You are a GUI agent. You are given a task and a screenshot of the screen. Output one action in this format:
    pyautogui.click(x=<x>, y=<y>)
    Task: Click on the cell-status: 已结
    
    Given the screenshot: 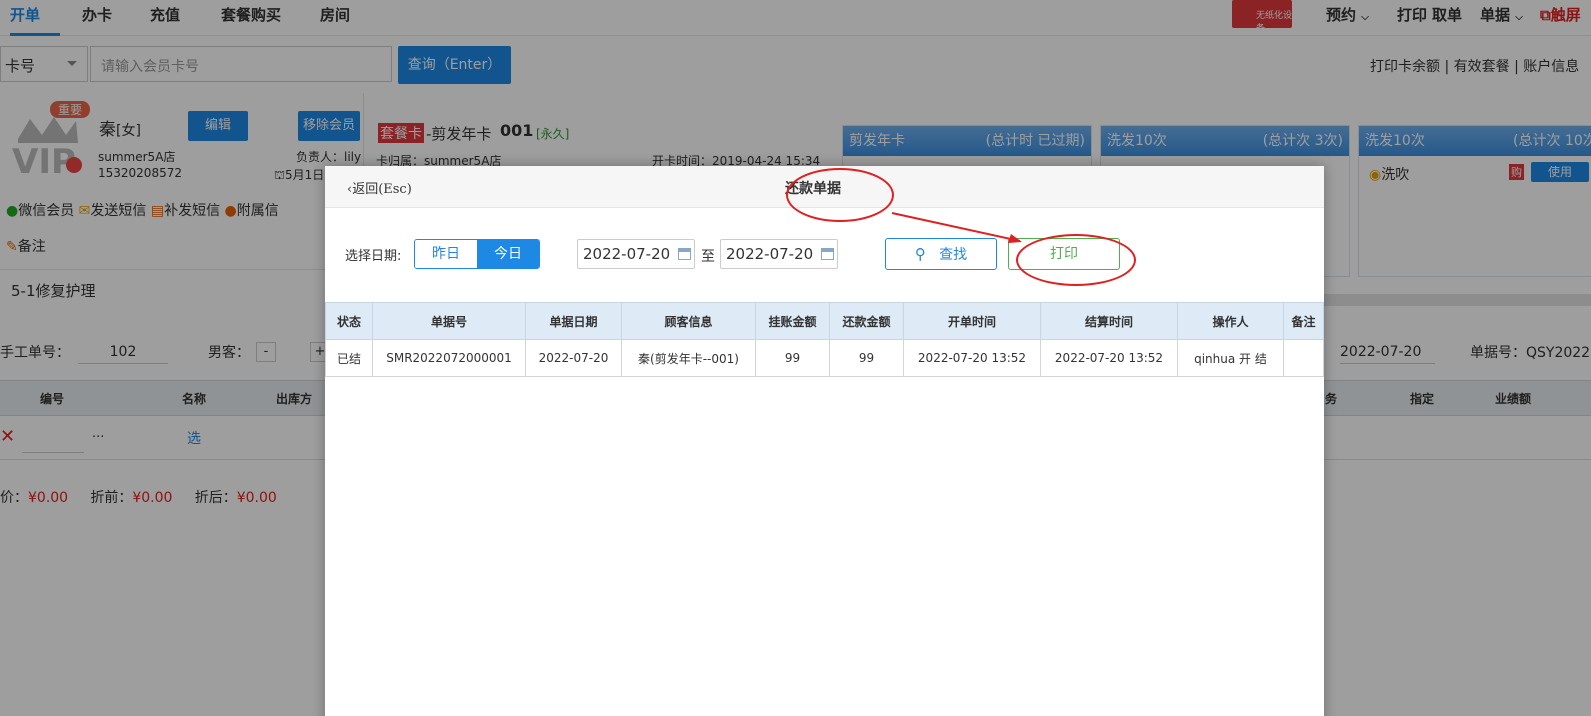 What is the action you would take?
    pyautogui.click(x=349, y=358)
    